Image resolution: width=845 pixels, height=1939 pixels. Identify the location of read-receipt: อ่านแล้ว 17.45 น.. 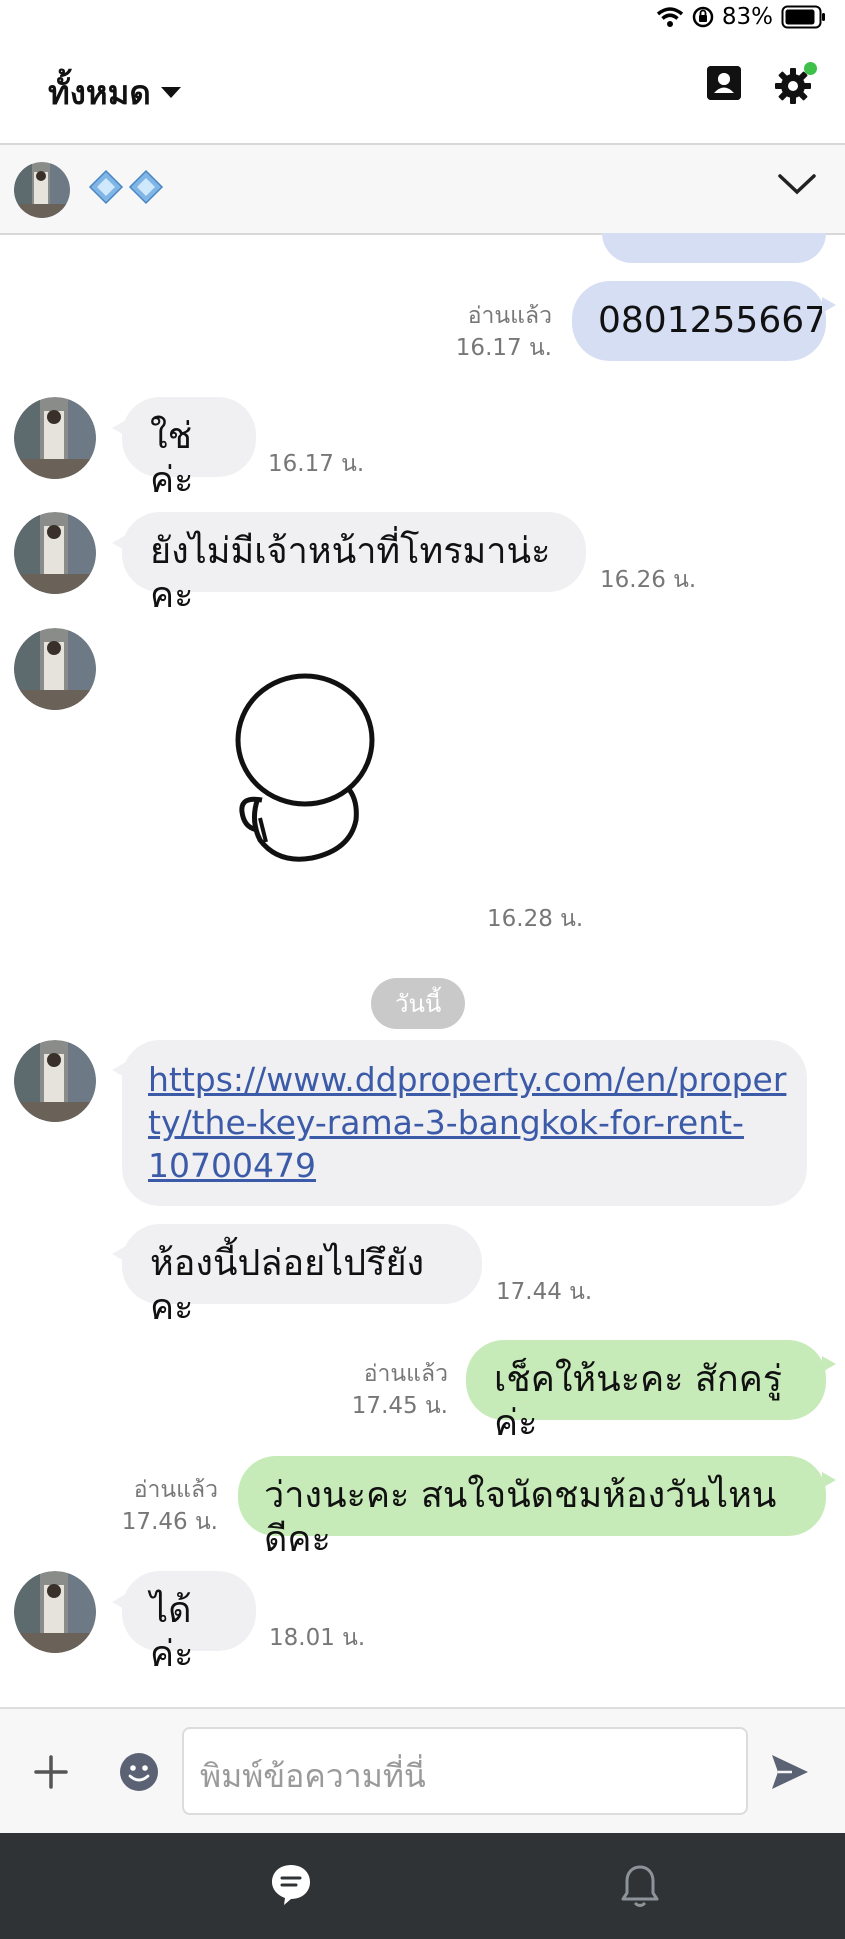
(399, 1390).